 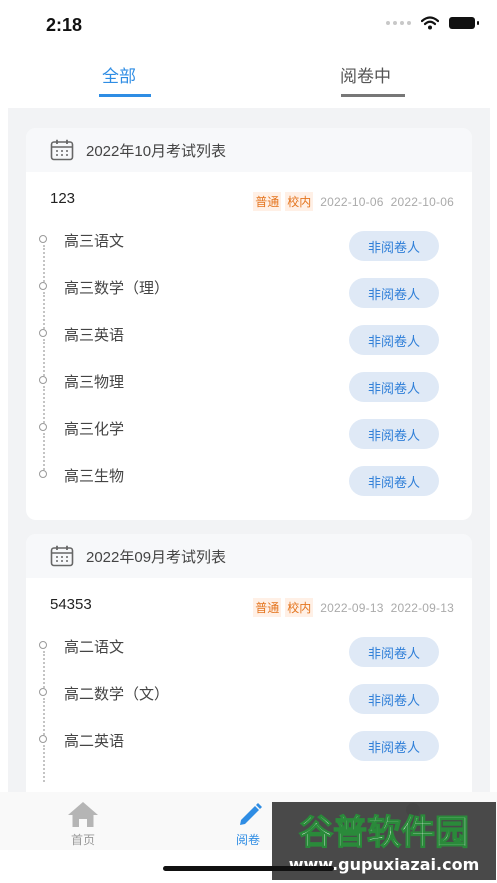 What do you see at coordinates (43, 763) in the screenshot?
I see `timeline-line` at bounding box center [43, 763].